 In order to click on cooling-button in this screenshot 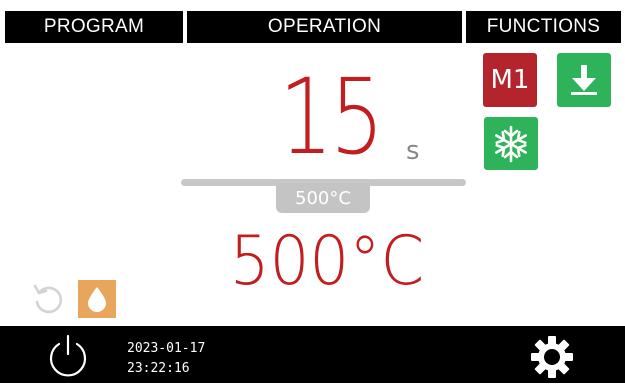, I will do `click(511, 143)`.